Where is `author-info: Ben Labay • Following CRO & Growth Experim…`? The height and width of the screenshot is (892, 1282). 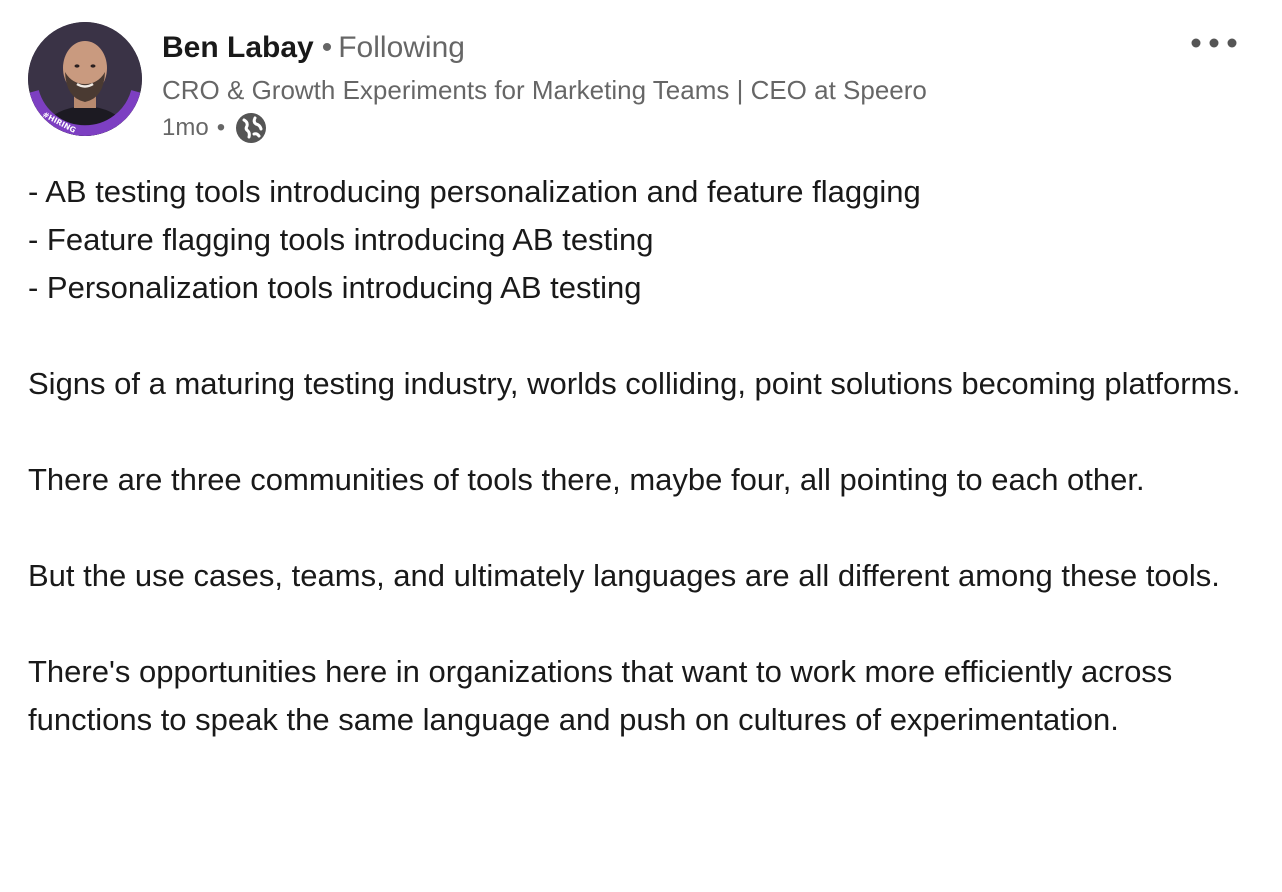 author-info: Ben Labay • Following CRO & Growth Experim… is located at coordinates (544, 87).